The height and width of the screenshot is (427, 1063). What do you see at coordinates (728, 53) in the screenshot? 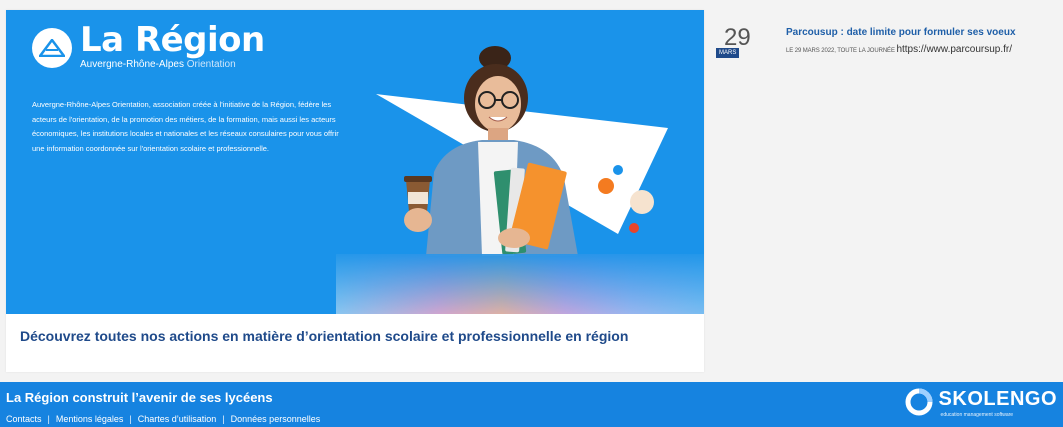
I see `event-month: MARS` at bounding box center [728, 53].